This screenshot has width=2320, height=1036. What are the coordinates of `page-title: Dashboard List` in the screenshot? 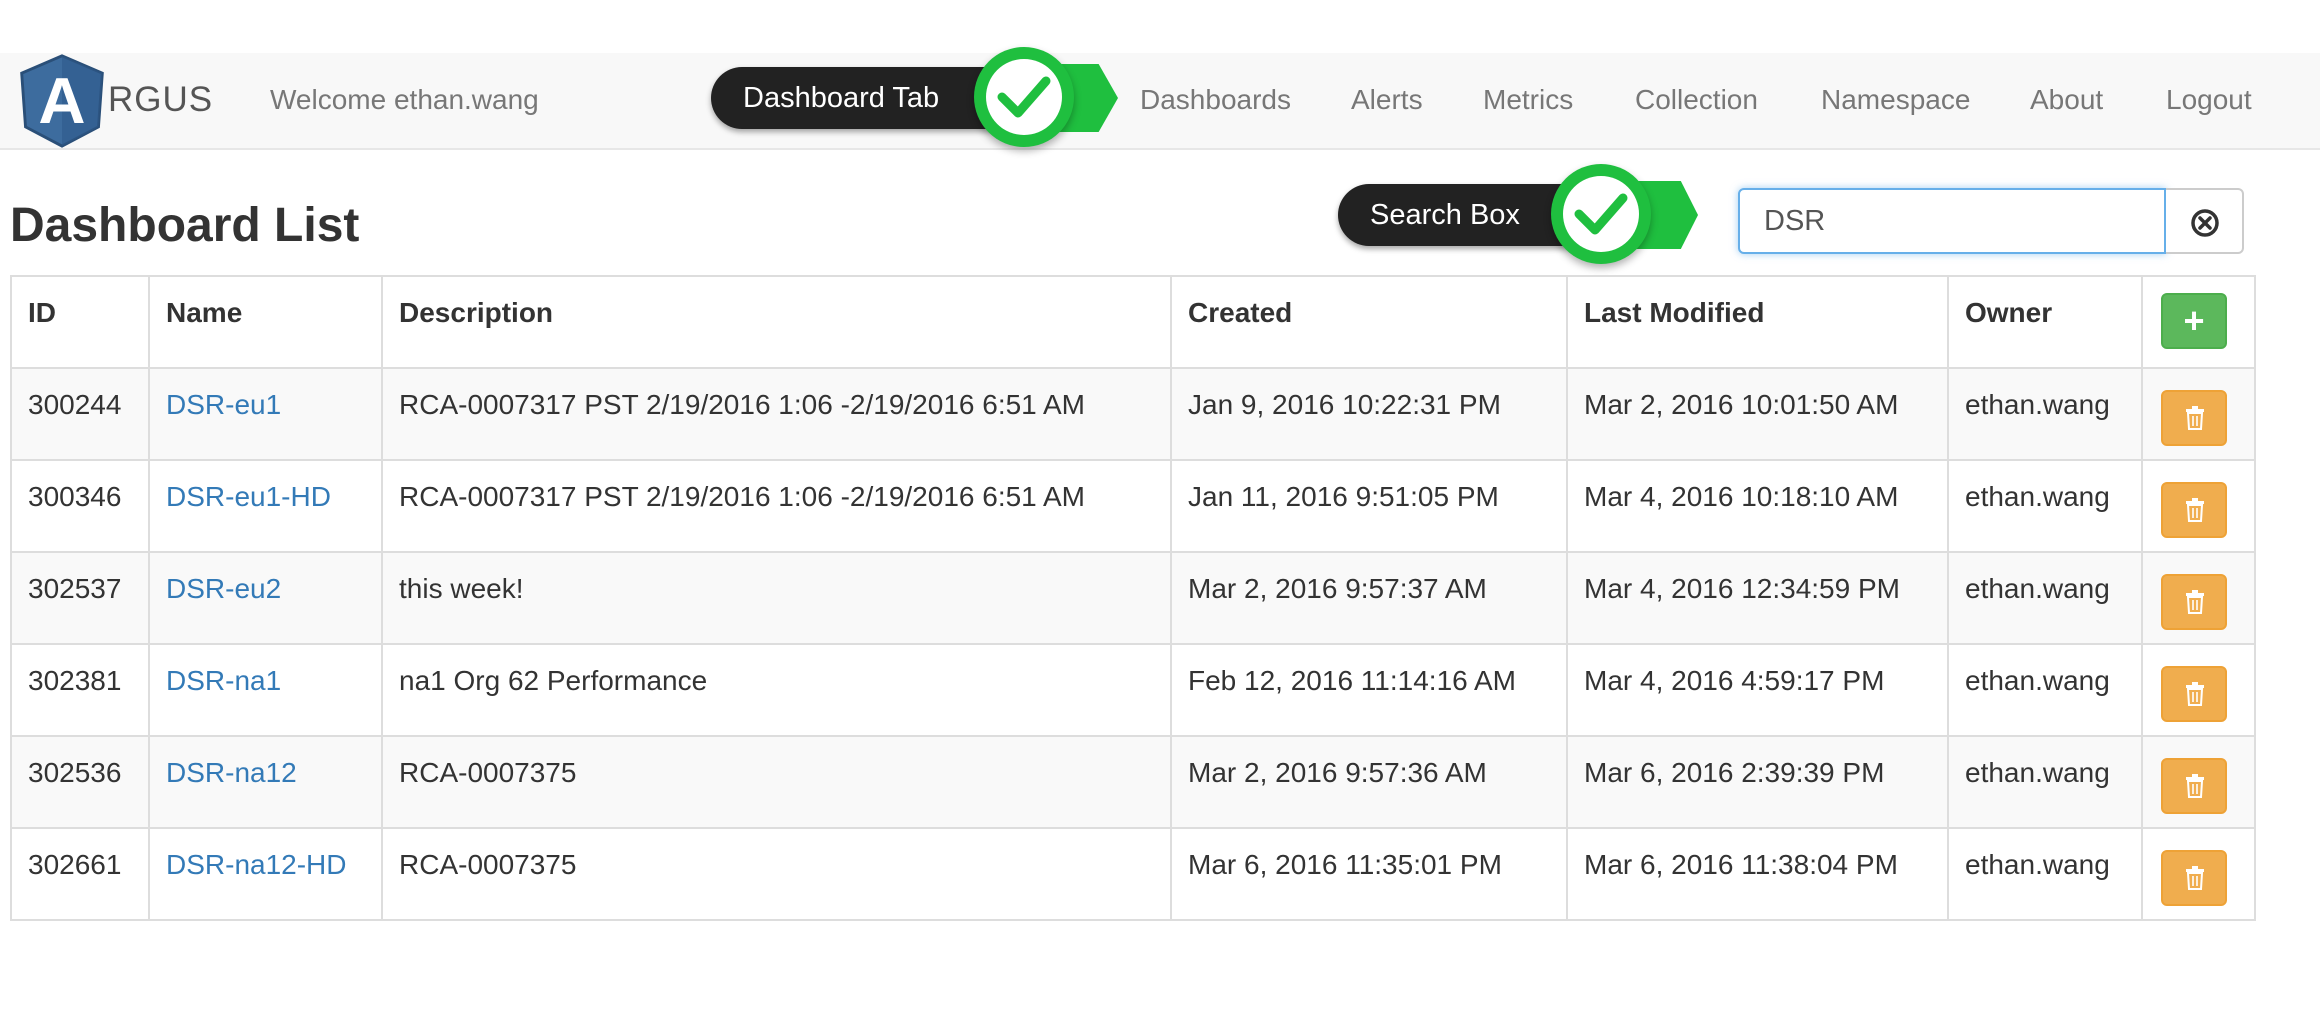 It's located at (185, 225).